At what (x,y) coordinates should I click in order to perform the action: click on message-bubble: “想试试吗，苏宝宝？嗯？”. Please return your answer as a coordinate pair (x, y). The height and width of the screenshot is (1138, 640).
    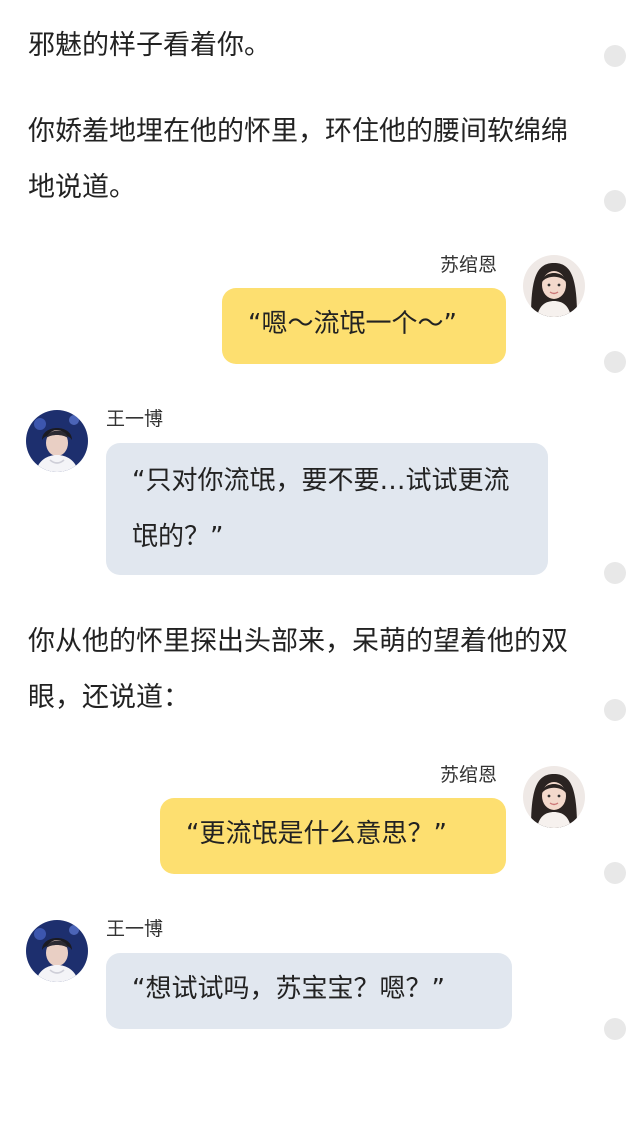
    Looking at the image, I should click on (309, 991).